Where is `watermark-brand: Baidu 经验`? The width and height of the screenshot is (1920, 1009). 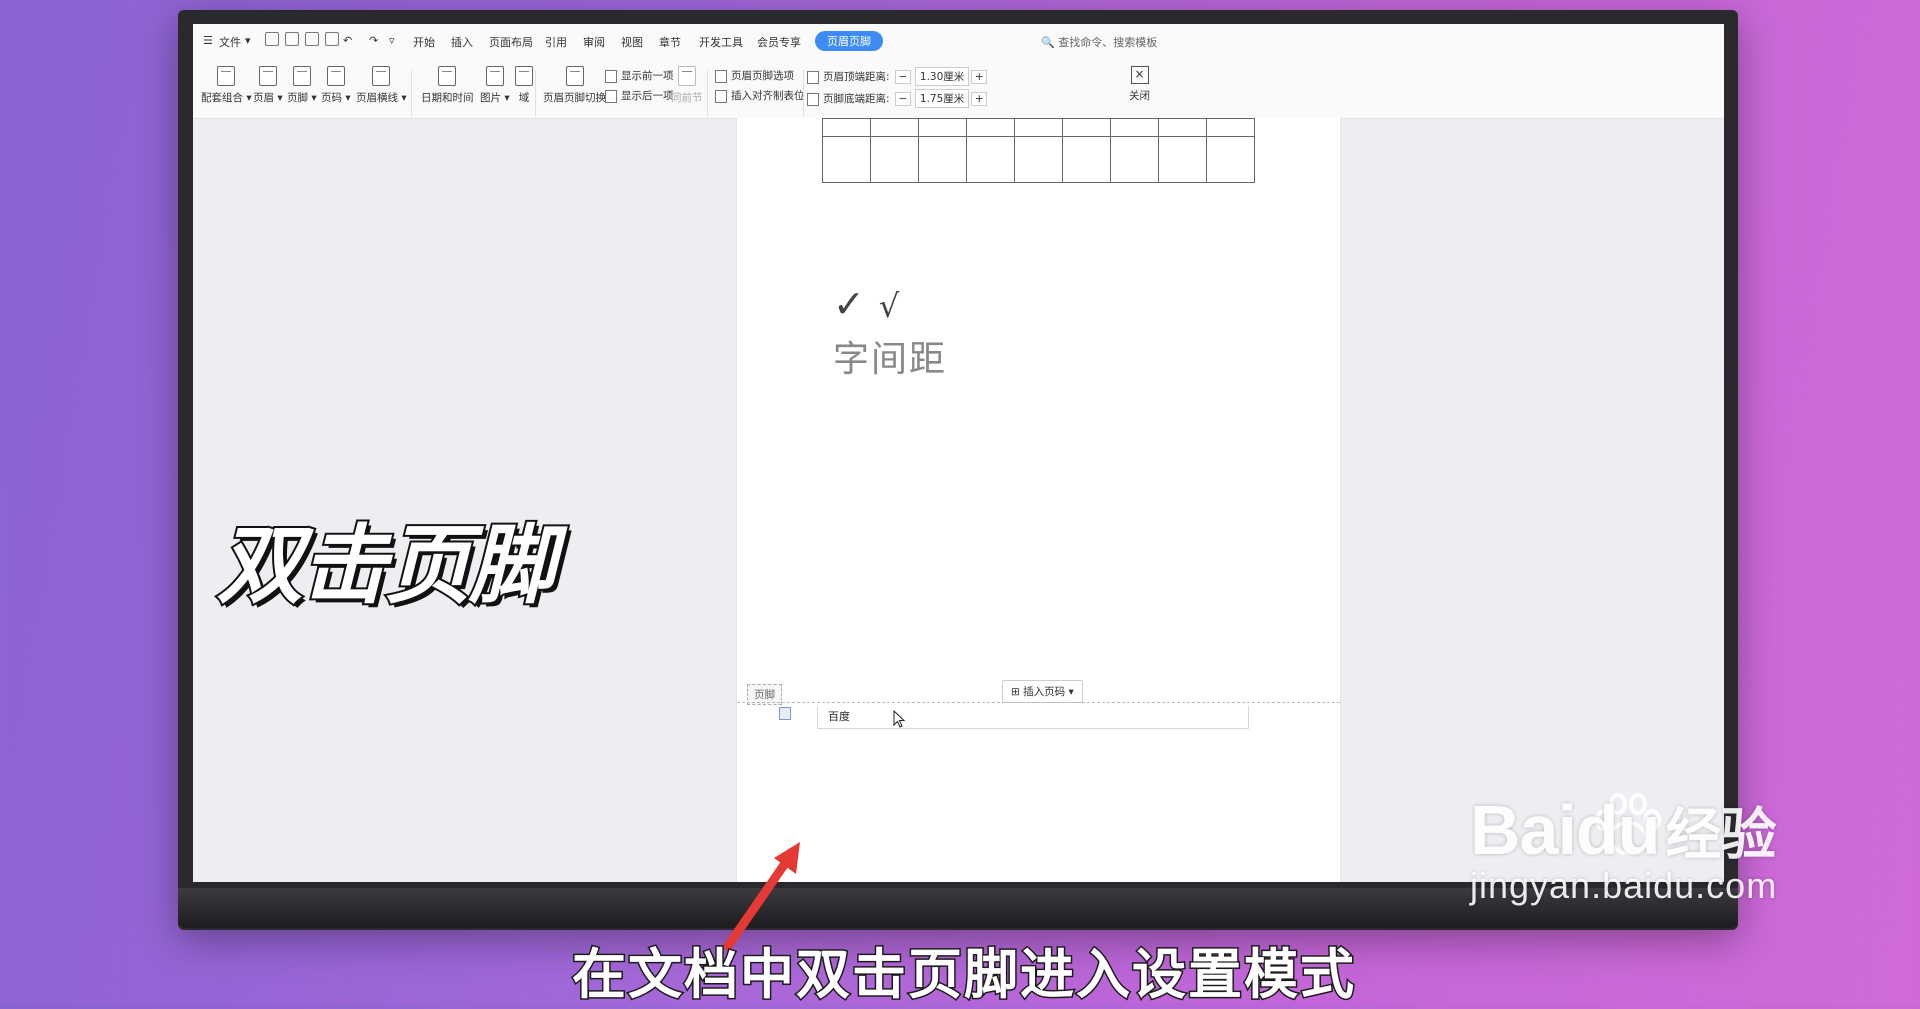 watermark-brand: Baidu 经验 is located at coordinates (1623, 830).